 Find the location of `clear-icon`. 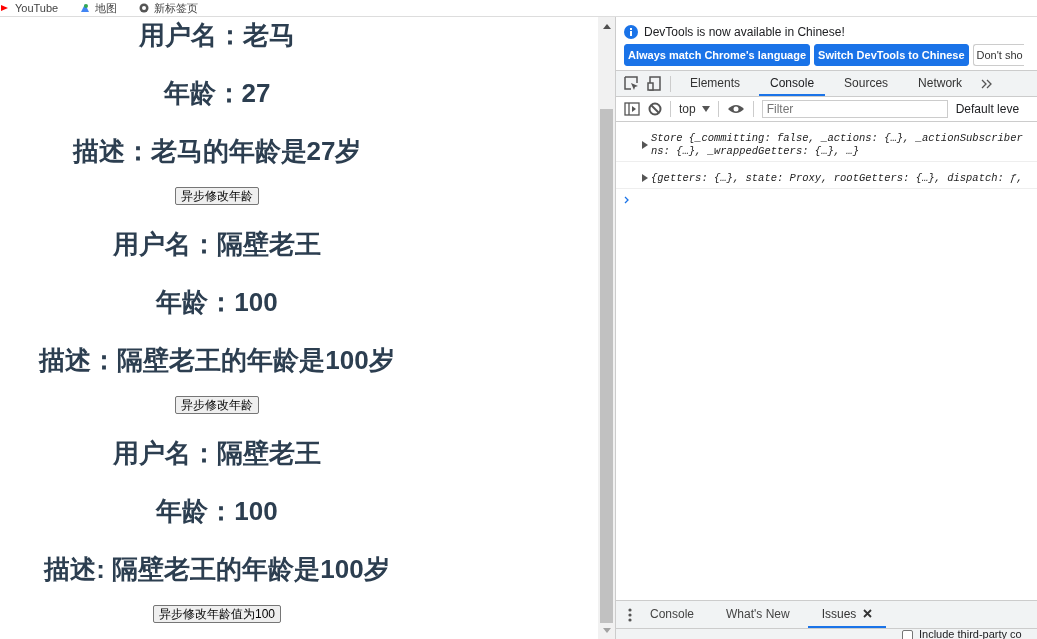

clear-icon is located at coordinates (655, 109).